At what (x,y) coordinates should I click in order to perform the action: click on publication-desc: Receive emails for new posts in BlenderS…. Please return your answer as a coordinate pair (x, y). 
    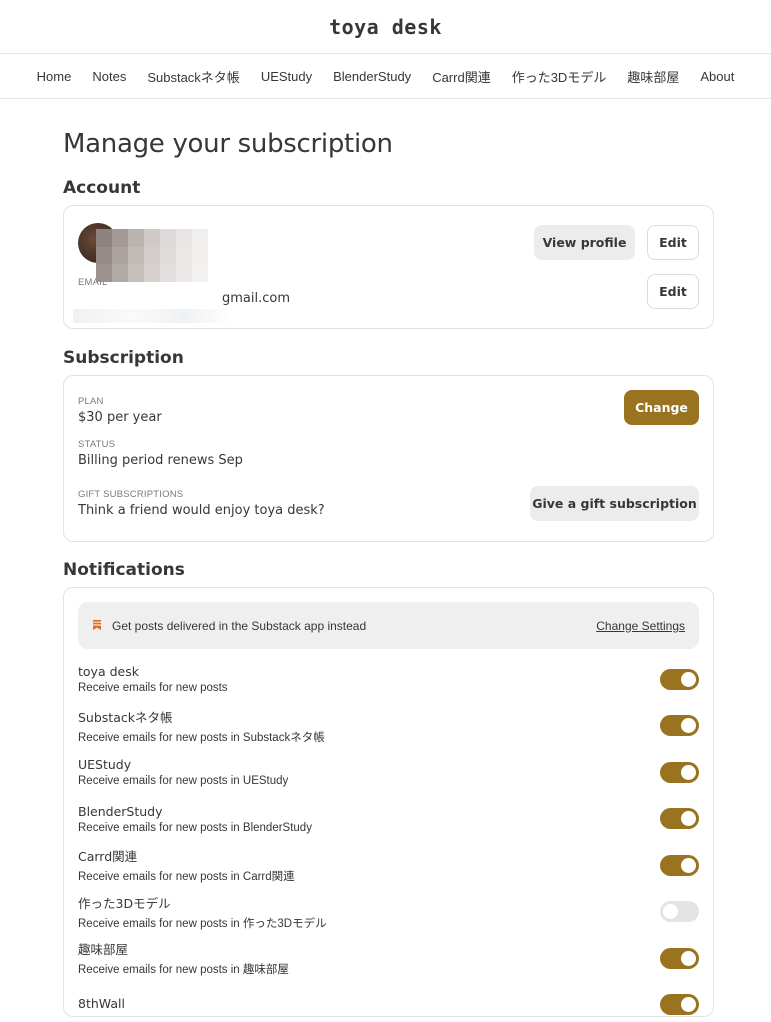
    Looking at the image, I should click on (195, 827).